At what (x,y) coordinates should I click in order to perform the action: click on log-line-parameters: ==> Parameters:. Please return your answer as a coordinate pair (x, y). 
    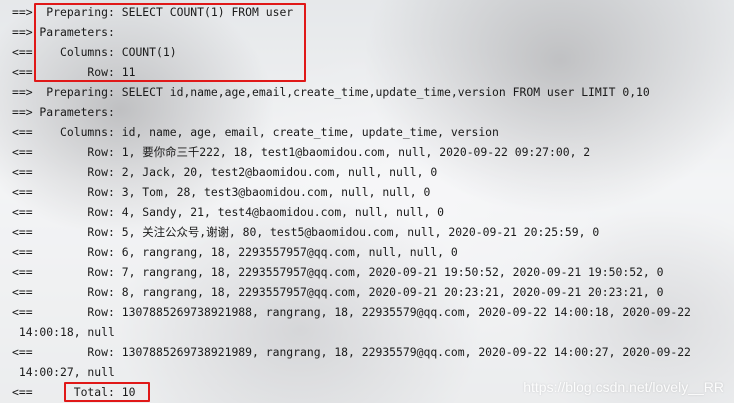
    Looking at the image, I should click on (67, 112).